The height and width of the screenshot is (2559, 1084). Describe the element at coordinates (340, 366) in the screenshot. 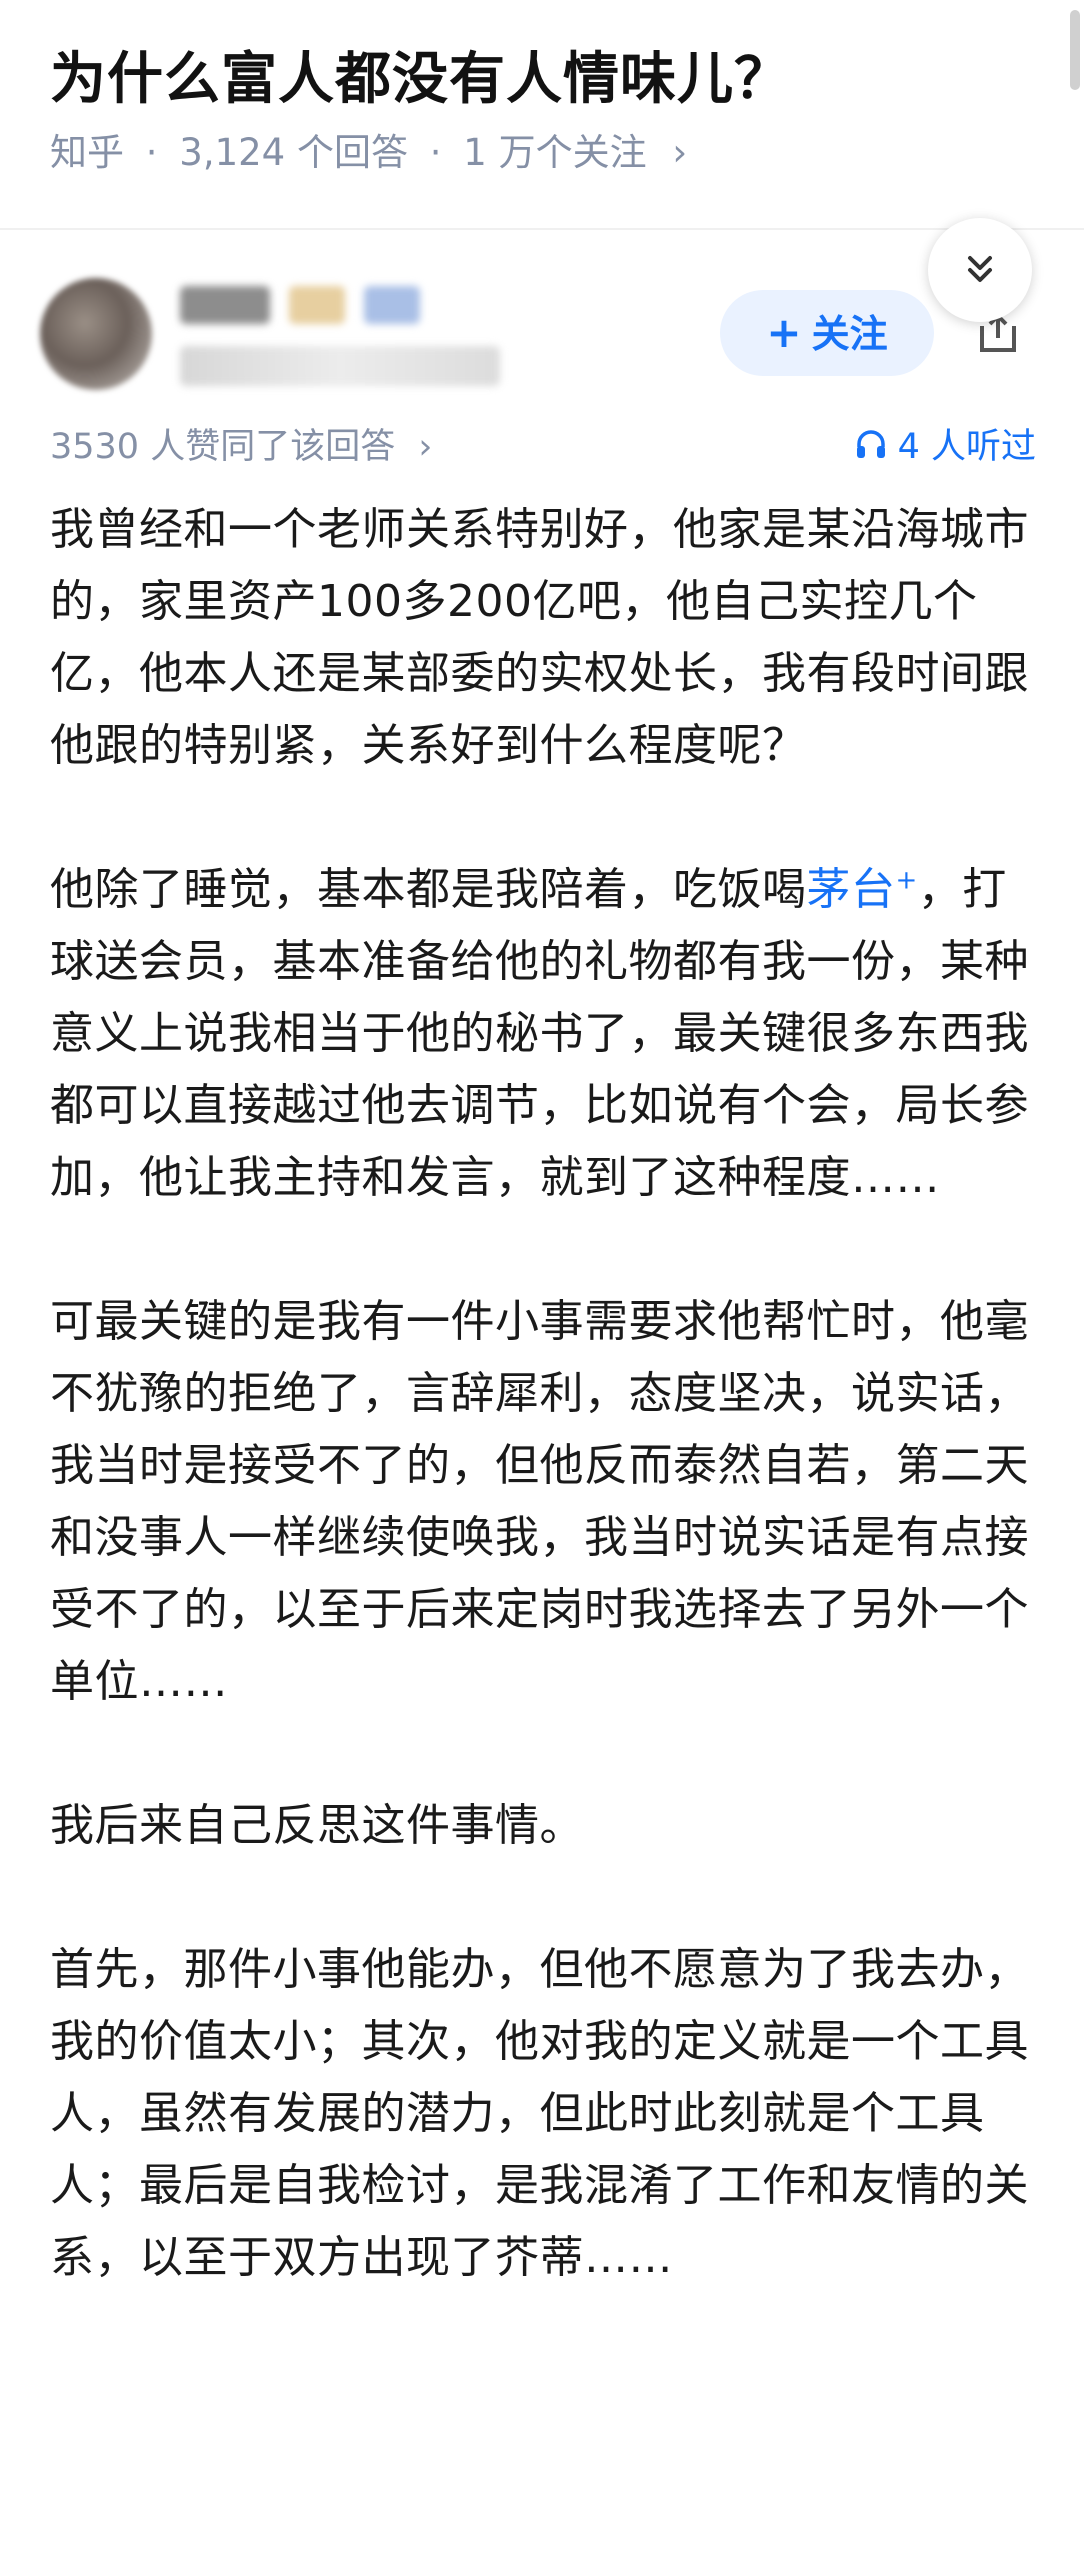

I see `author-bio-blurred` at that location.